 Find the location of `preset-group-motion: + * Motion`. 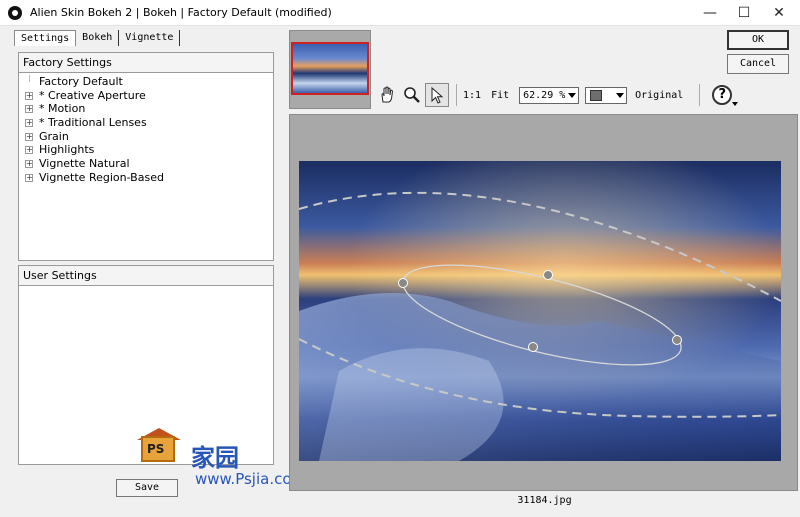

preset-group-motion: + * Motion is located at coordinates (149, 109).